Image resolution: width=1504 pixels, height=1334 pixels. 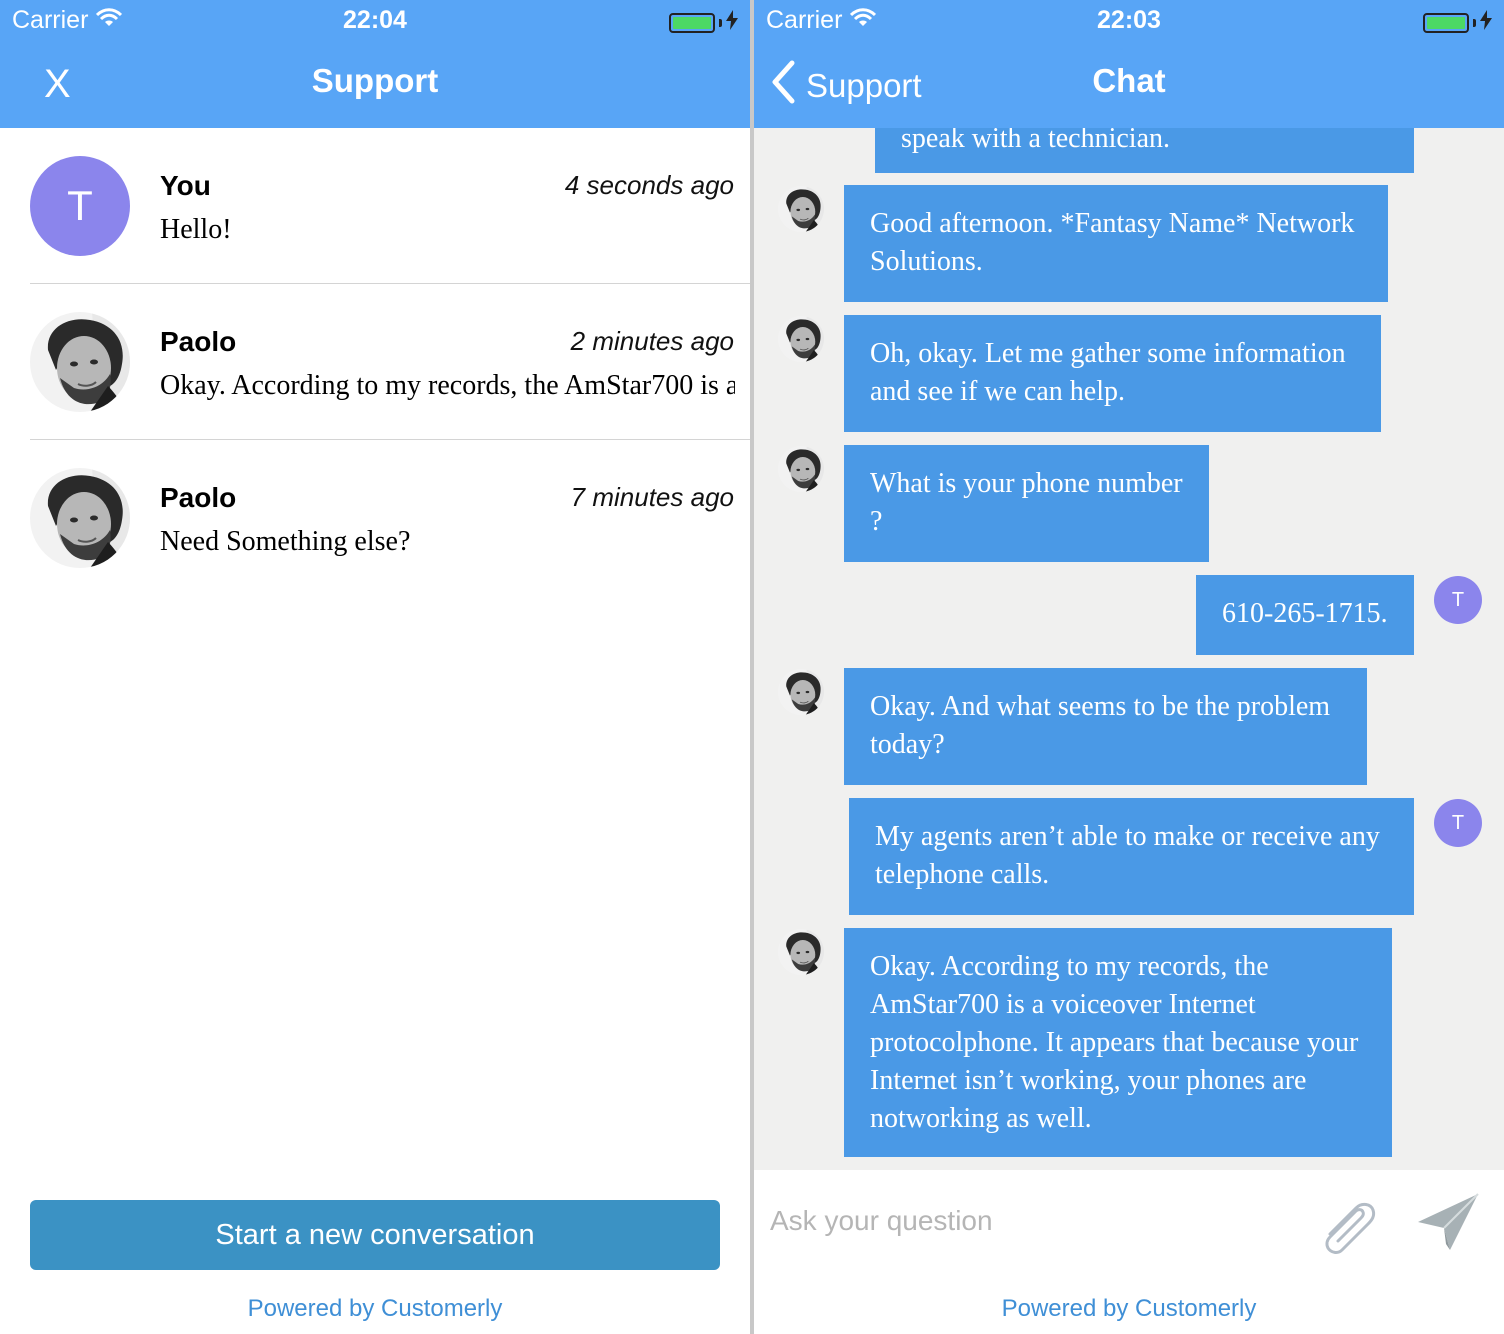 I want to click on conversation-time: 7 minutes ago, so click(x=652, y=497).